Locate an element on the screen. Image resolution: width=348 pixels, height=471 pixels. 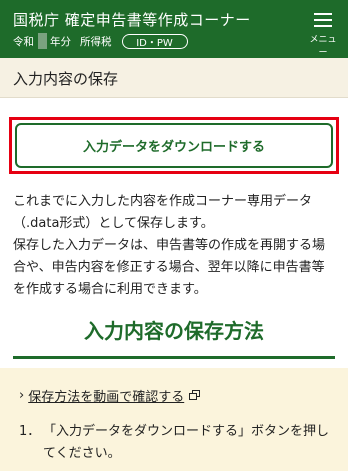
app-header: 国税庁 確定申告書等作成コーナー 令和 年分 所得税 ID・PW メニュー is located at coordinates (174, 29).